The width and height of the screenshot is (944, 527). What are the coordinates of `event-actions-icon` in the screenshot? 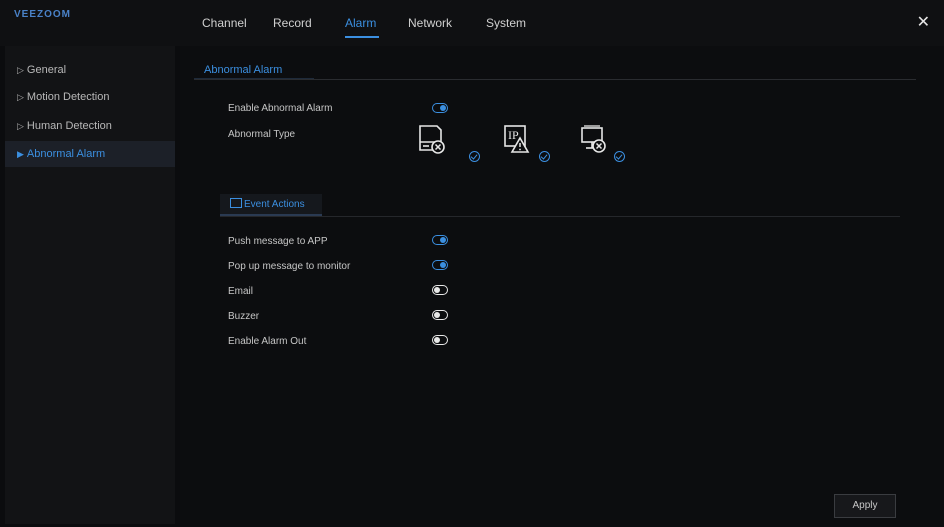 It's located at (236, 203).